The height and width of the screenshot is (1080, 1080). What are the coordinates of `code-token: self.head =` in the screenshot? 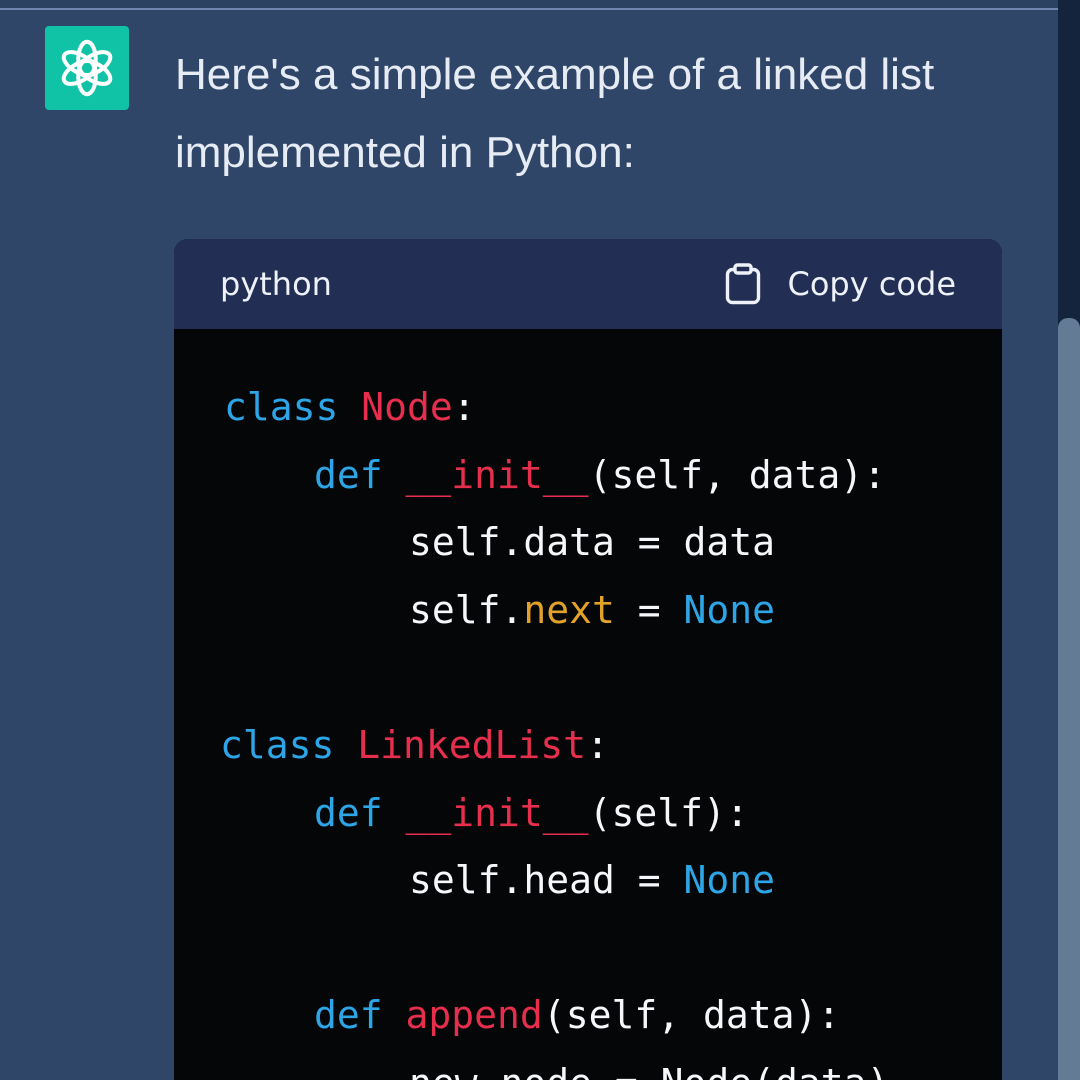 It's located at (546, 880).